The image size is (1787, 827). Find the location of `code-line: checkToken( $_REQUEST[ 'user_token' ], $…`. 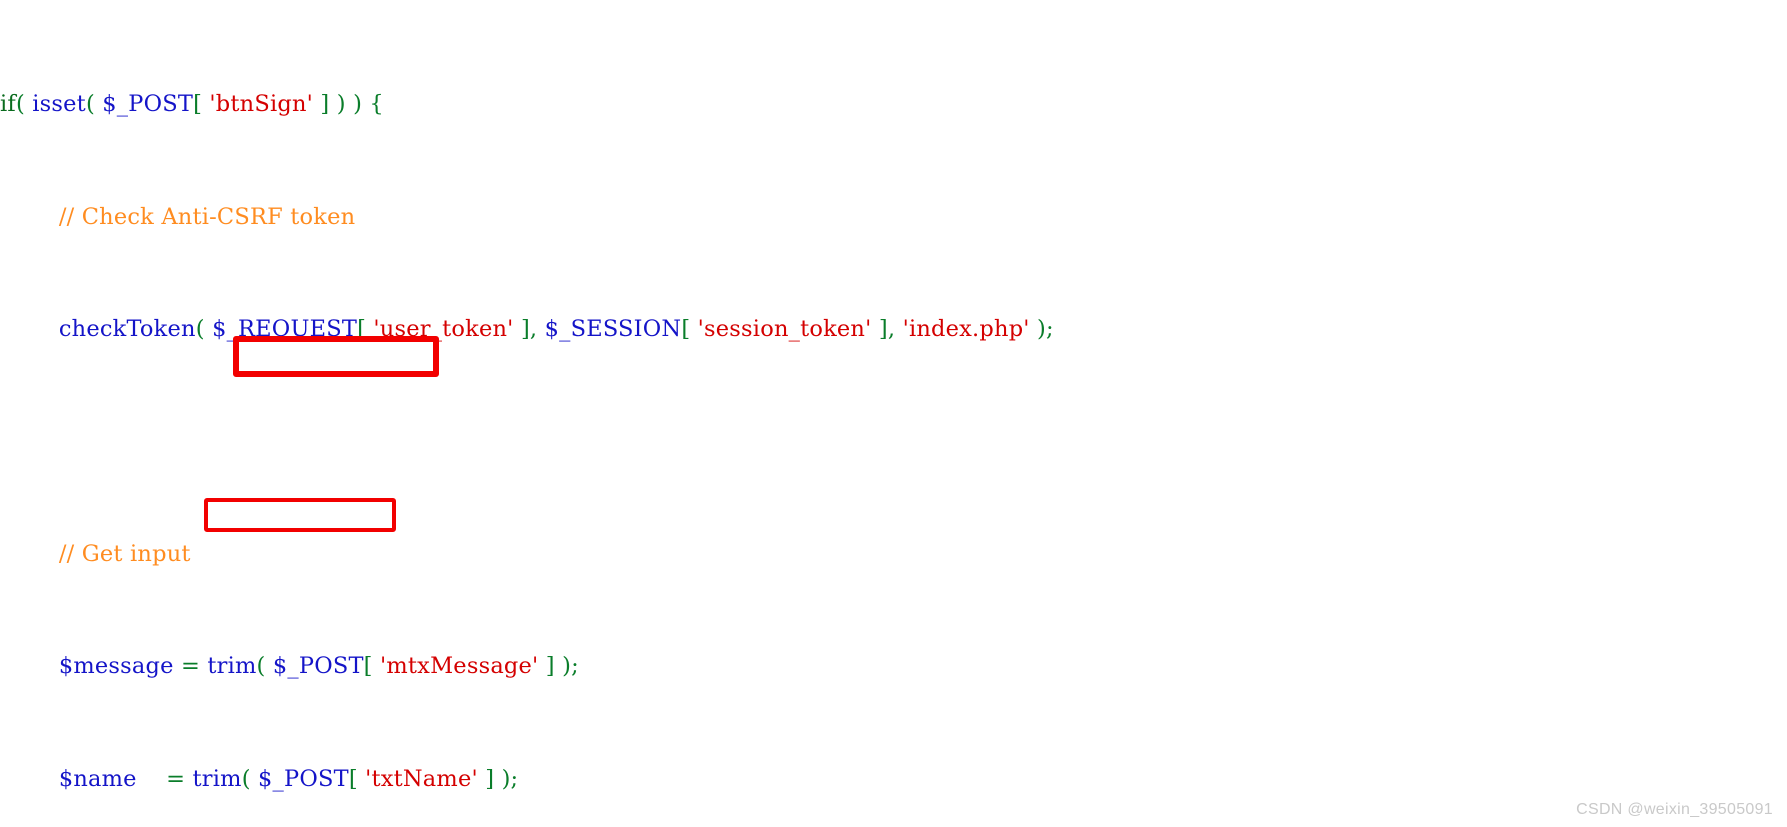

code-line: checkToken( $_REQUEST[ 'user_token' ], $… is located at coordinates (556, 329).